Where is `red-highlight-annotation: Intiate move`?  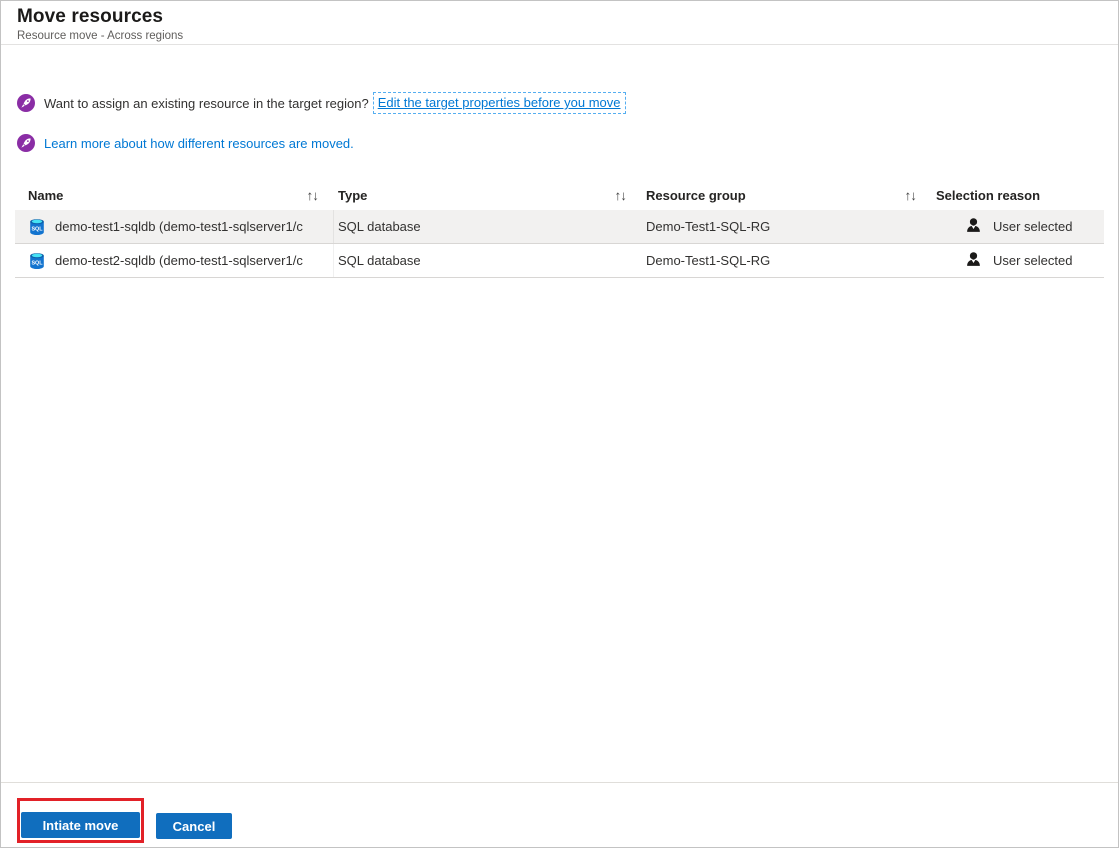 red-highlight-annotation: Intiate move is located at coordinates (80, 820).